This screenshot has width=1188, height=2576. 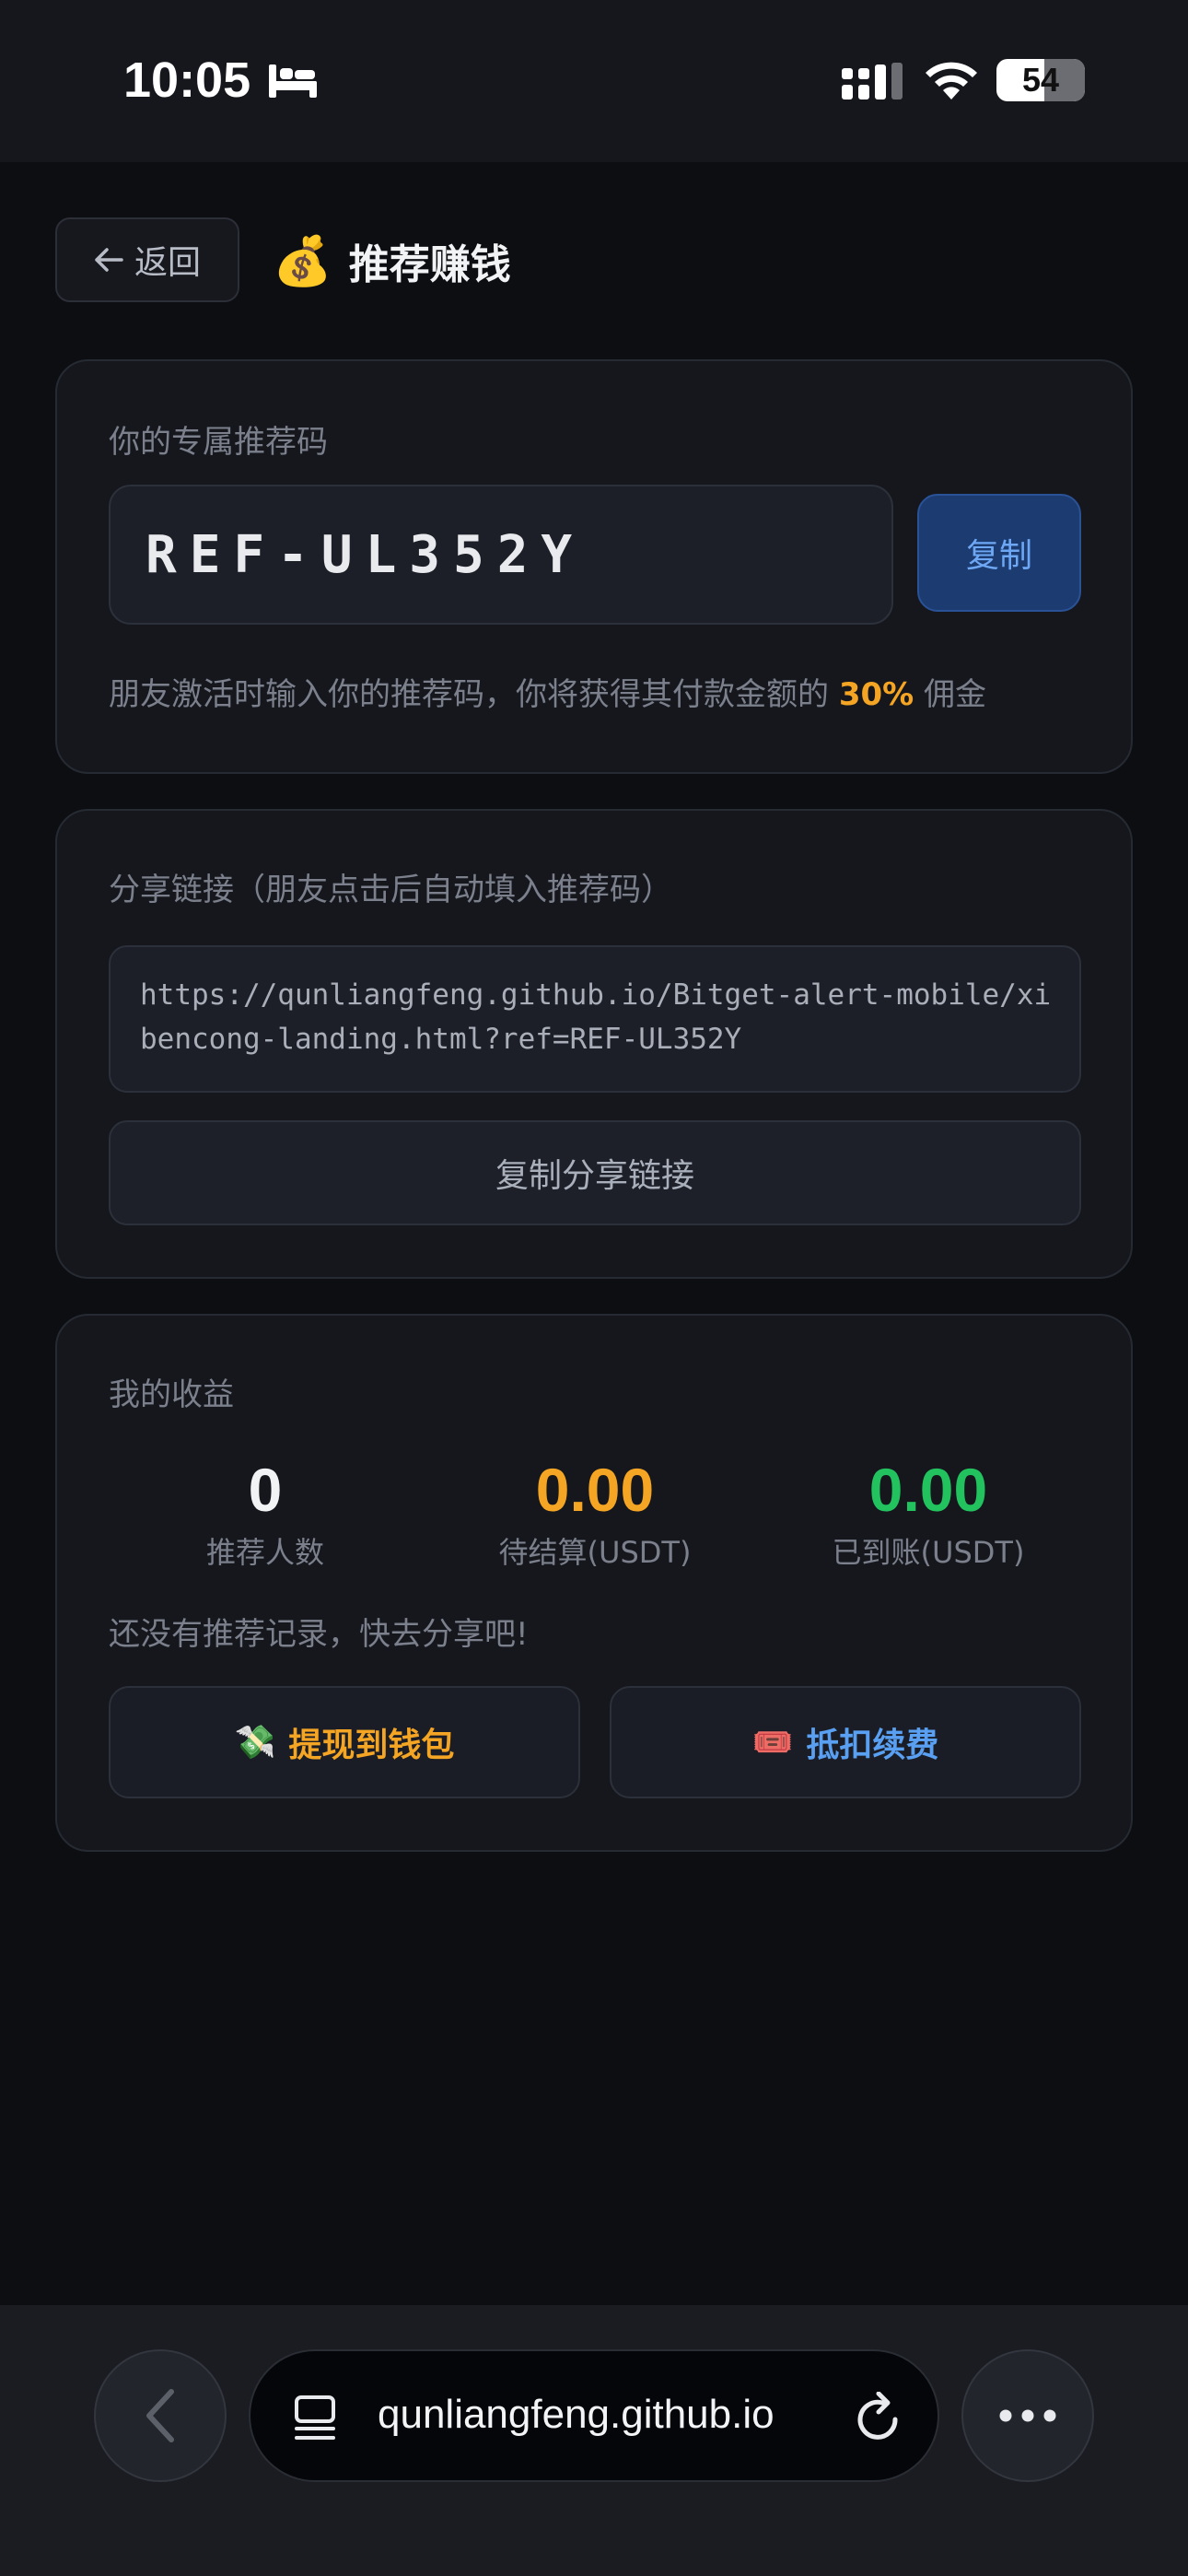 What do you see at coordinates (255, 1743) in the screenshot?
I see `money-wings-icon: 💸` at bounding box center [255, 1743].